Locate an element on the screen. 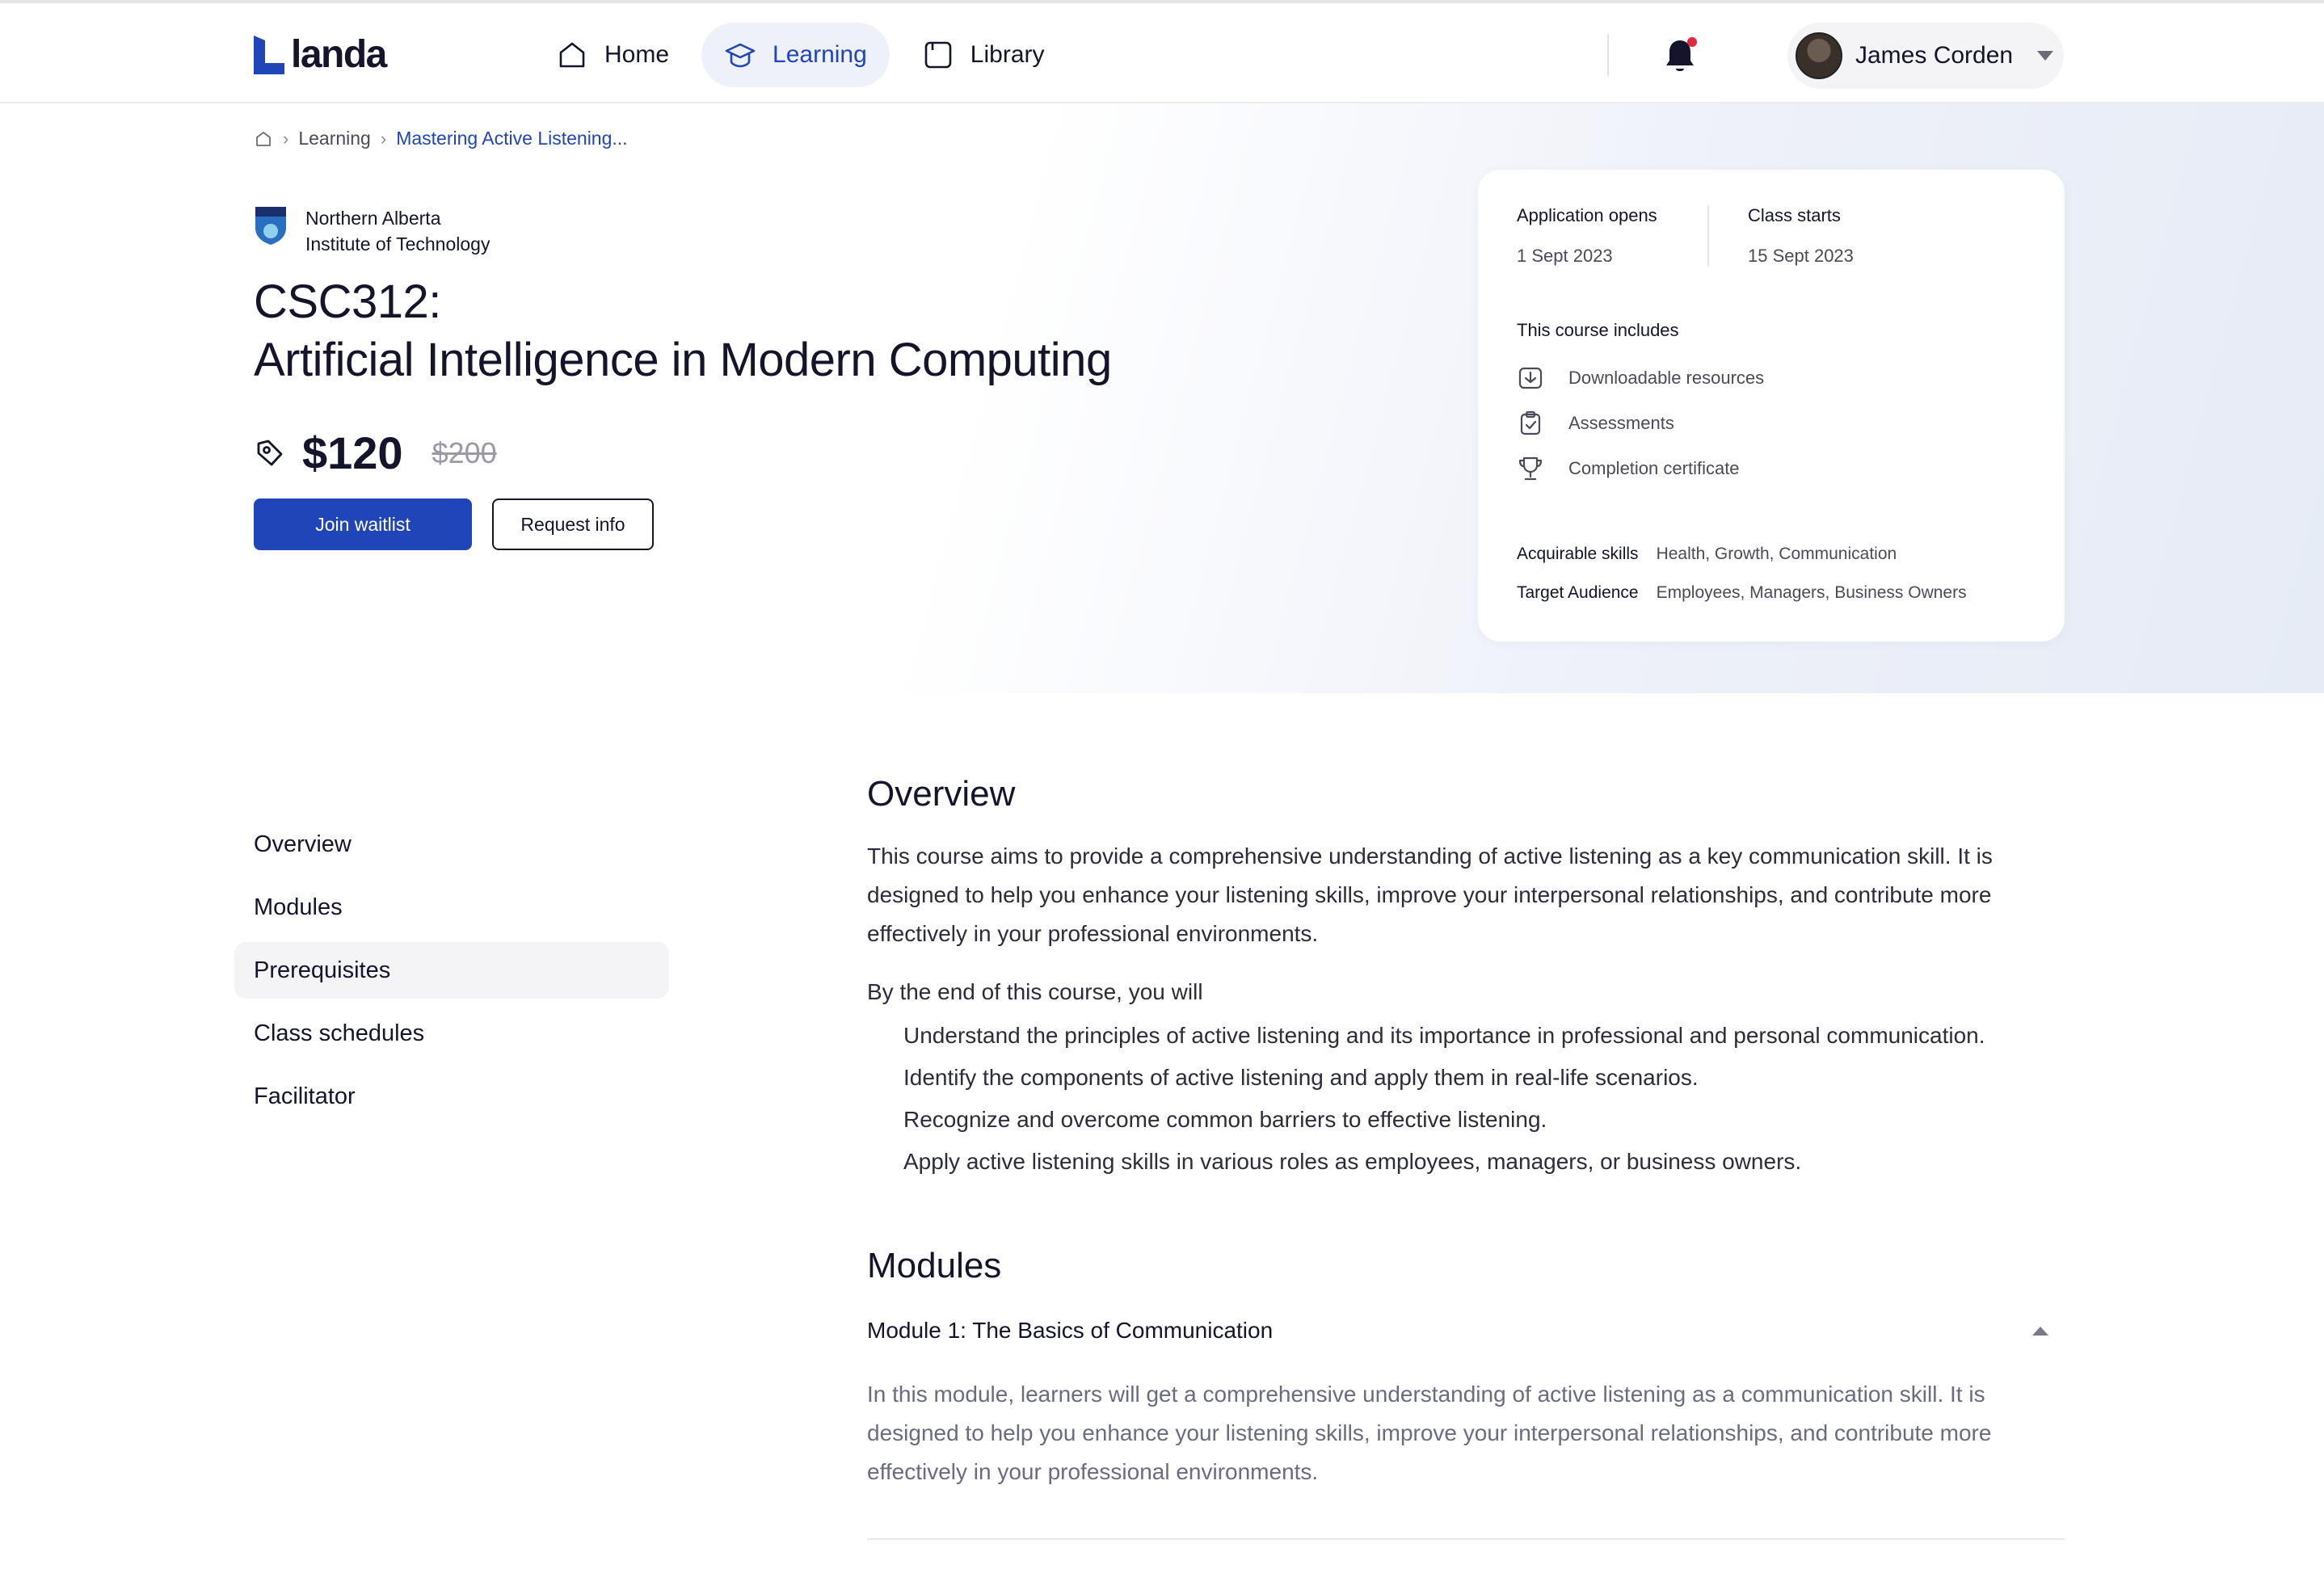 This screenshot has width=2324, height=1569. library-icon is located at coordinates (938, 55).